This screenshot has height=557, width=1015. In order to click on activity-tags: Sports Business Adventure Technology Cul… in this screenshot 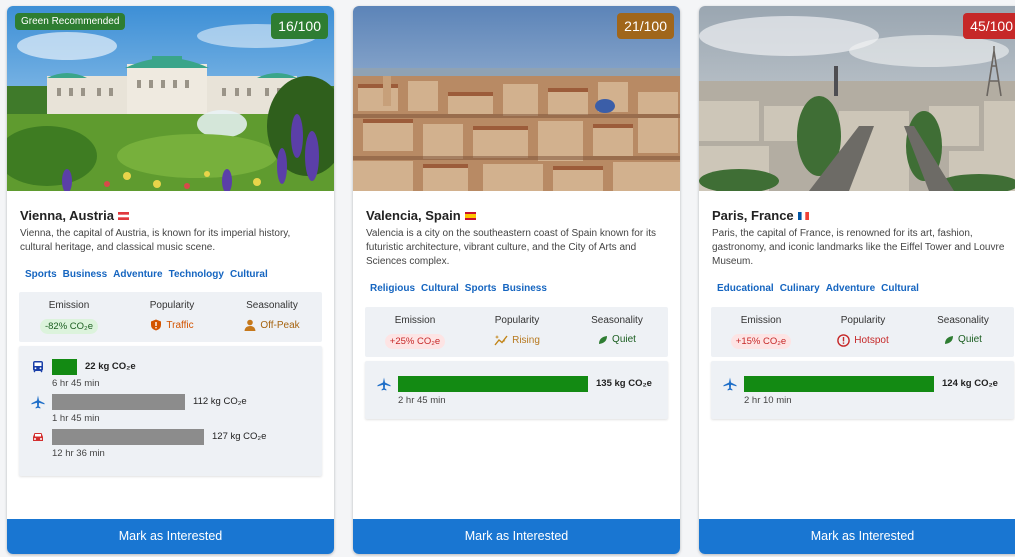, I will do `click(146, 274)`.